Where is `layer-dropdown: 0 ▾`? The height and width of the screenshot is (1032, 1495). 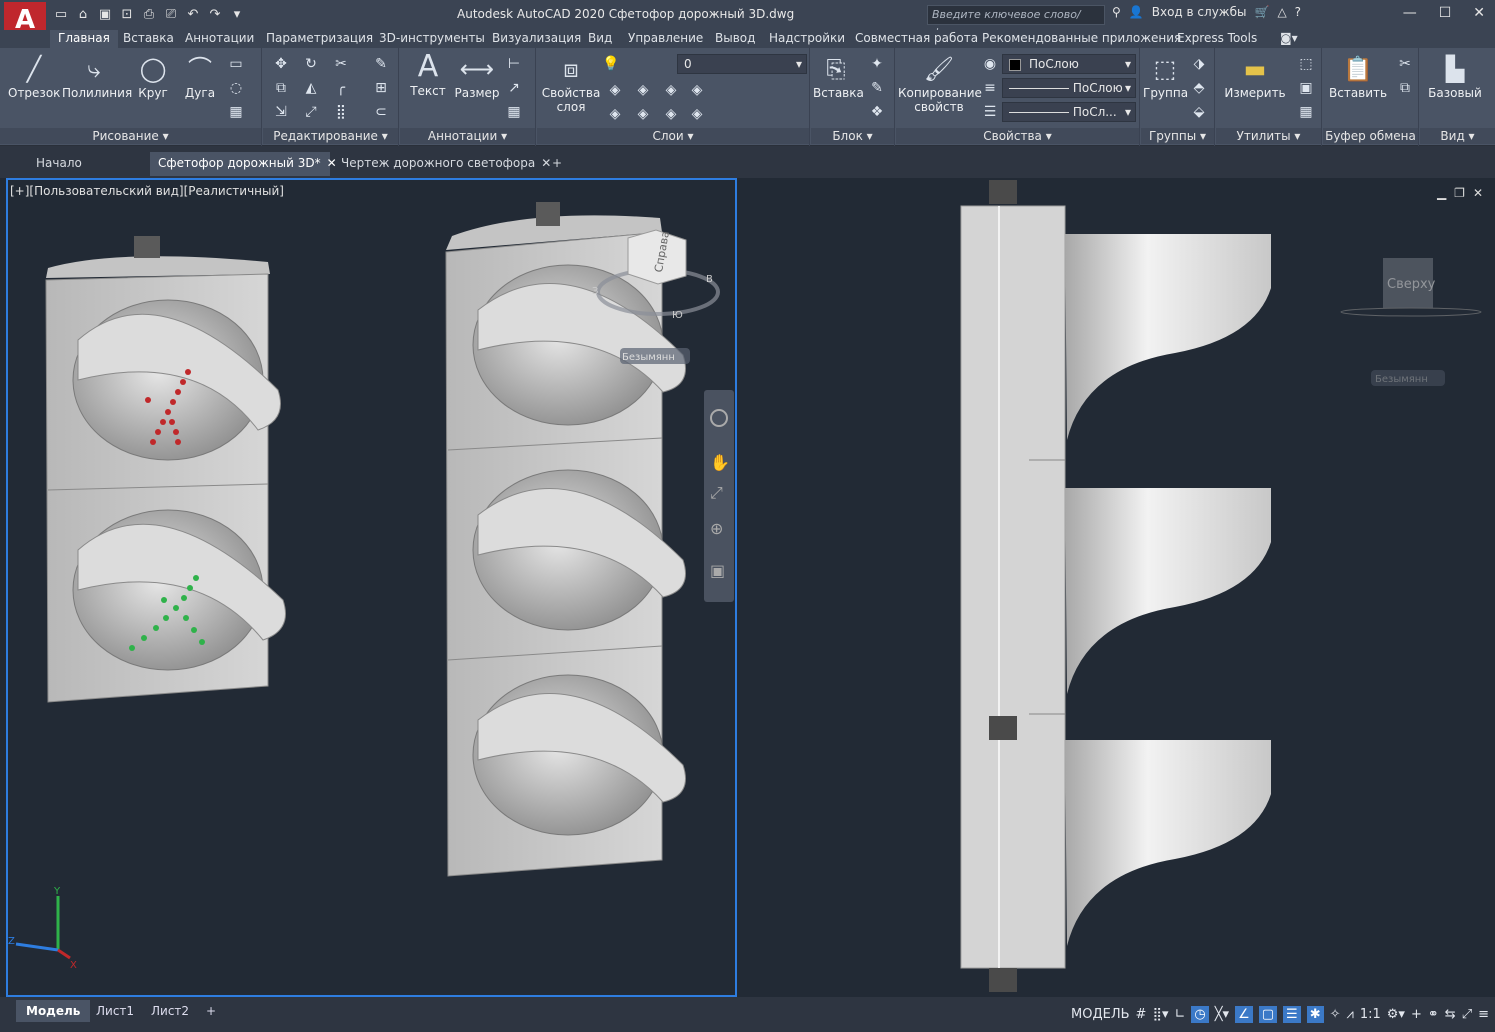 layer-dropdown: 0 ▾ is located at coordinates (742, 64).